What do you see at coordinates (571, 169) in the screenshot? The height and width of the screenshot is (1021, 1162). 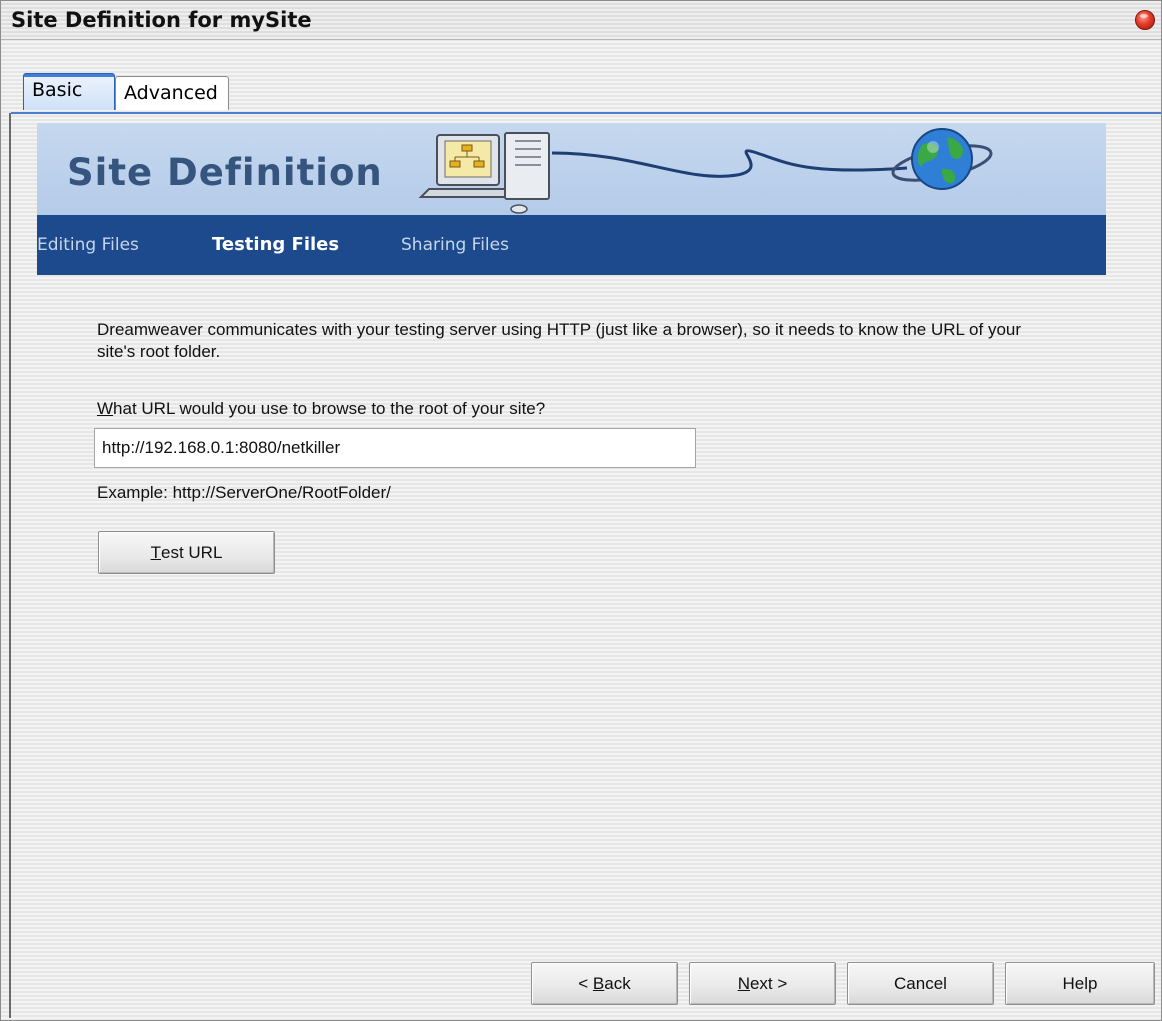 I see `wizard-banner: Site Definition` at bounding box center [571, 169].